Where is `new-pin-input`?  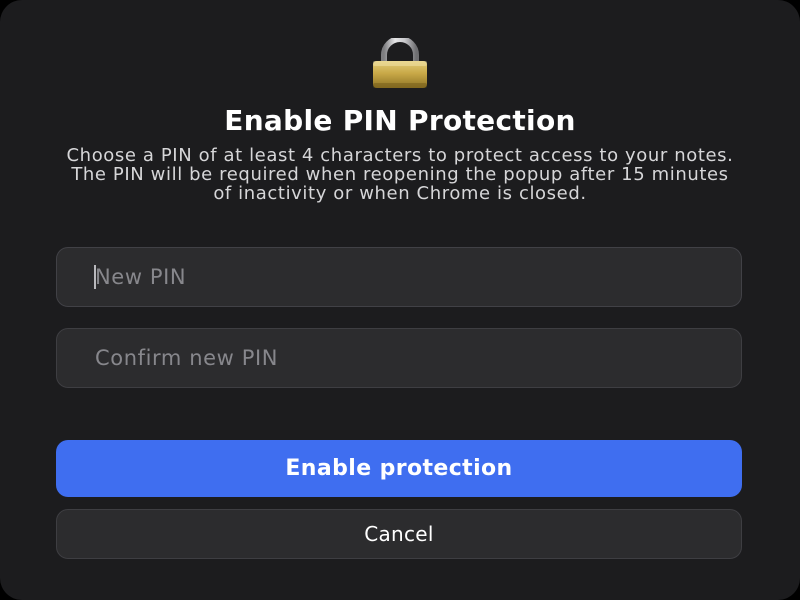
new-pin-input is located at coordinates (399, 277).